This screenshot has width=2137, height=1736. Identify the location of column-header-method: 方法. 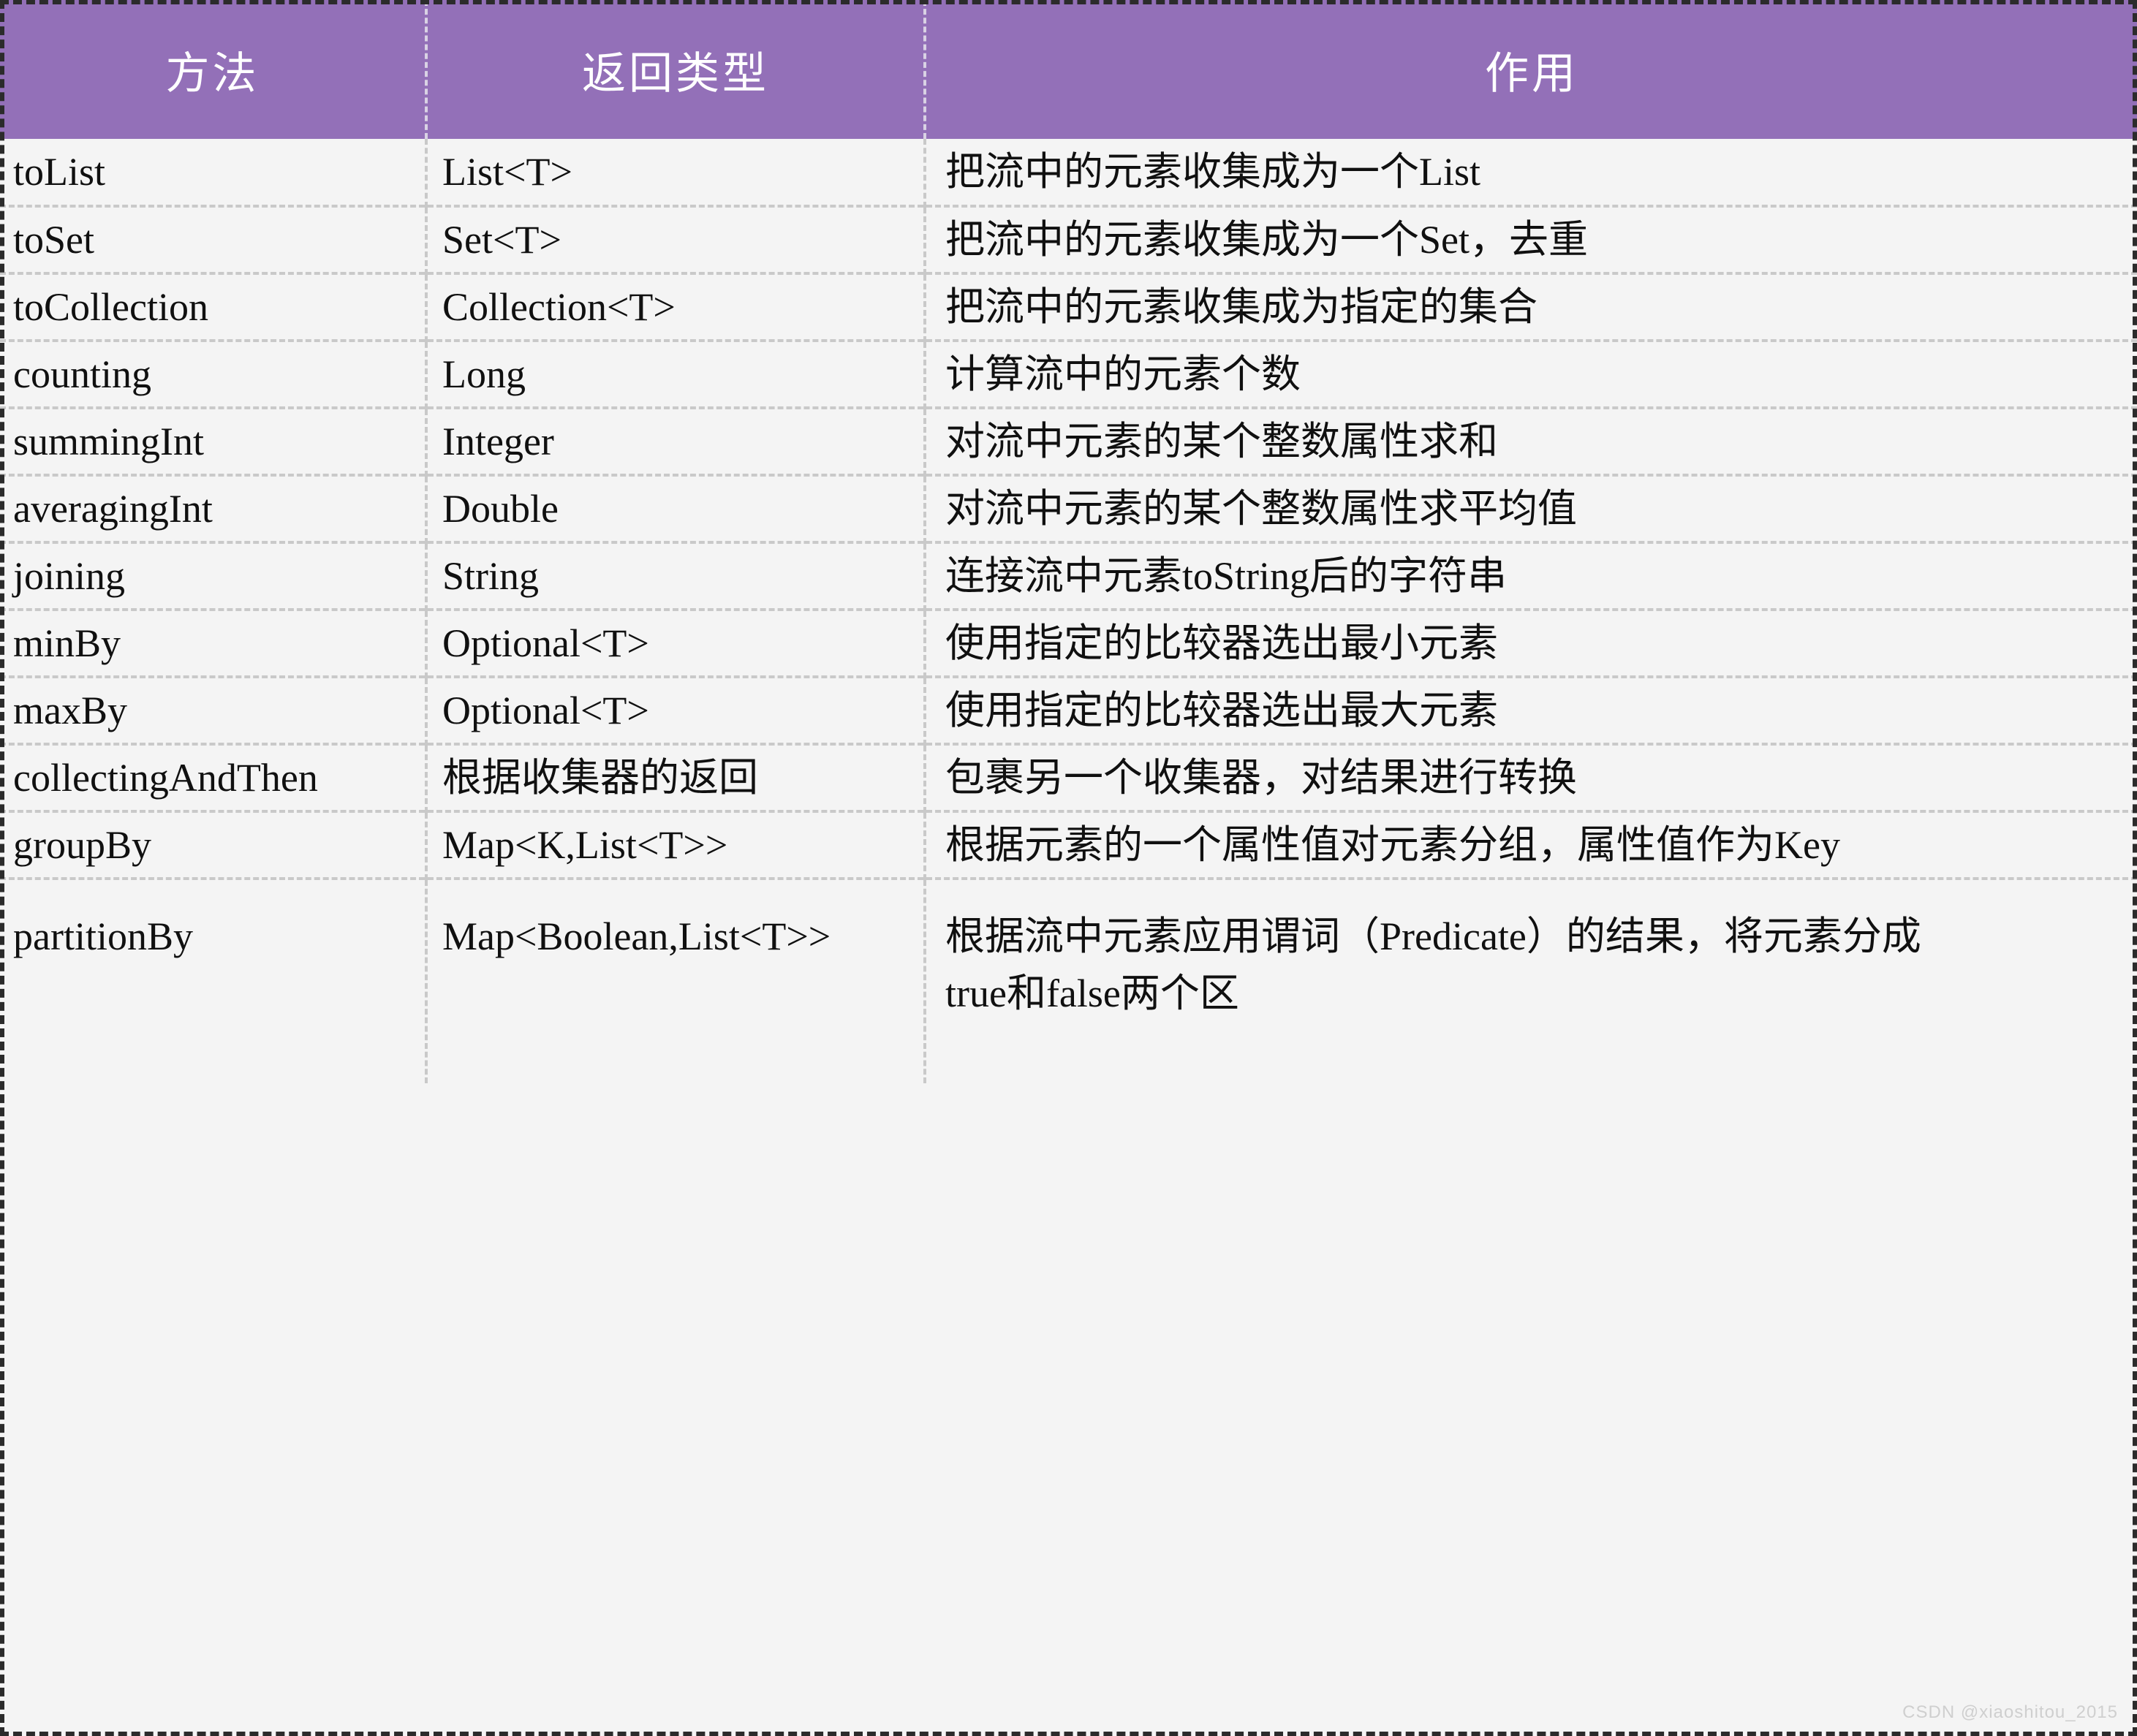
(214, 69).